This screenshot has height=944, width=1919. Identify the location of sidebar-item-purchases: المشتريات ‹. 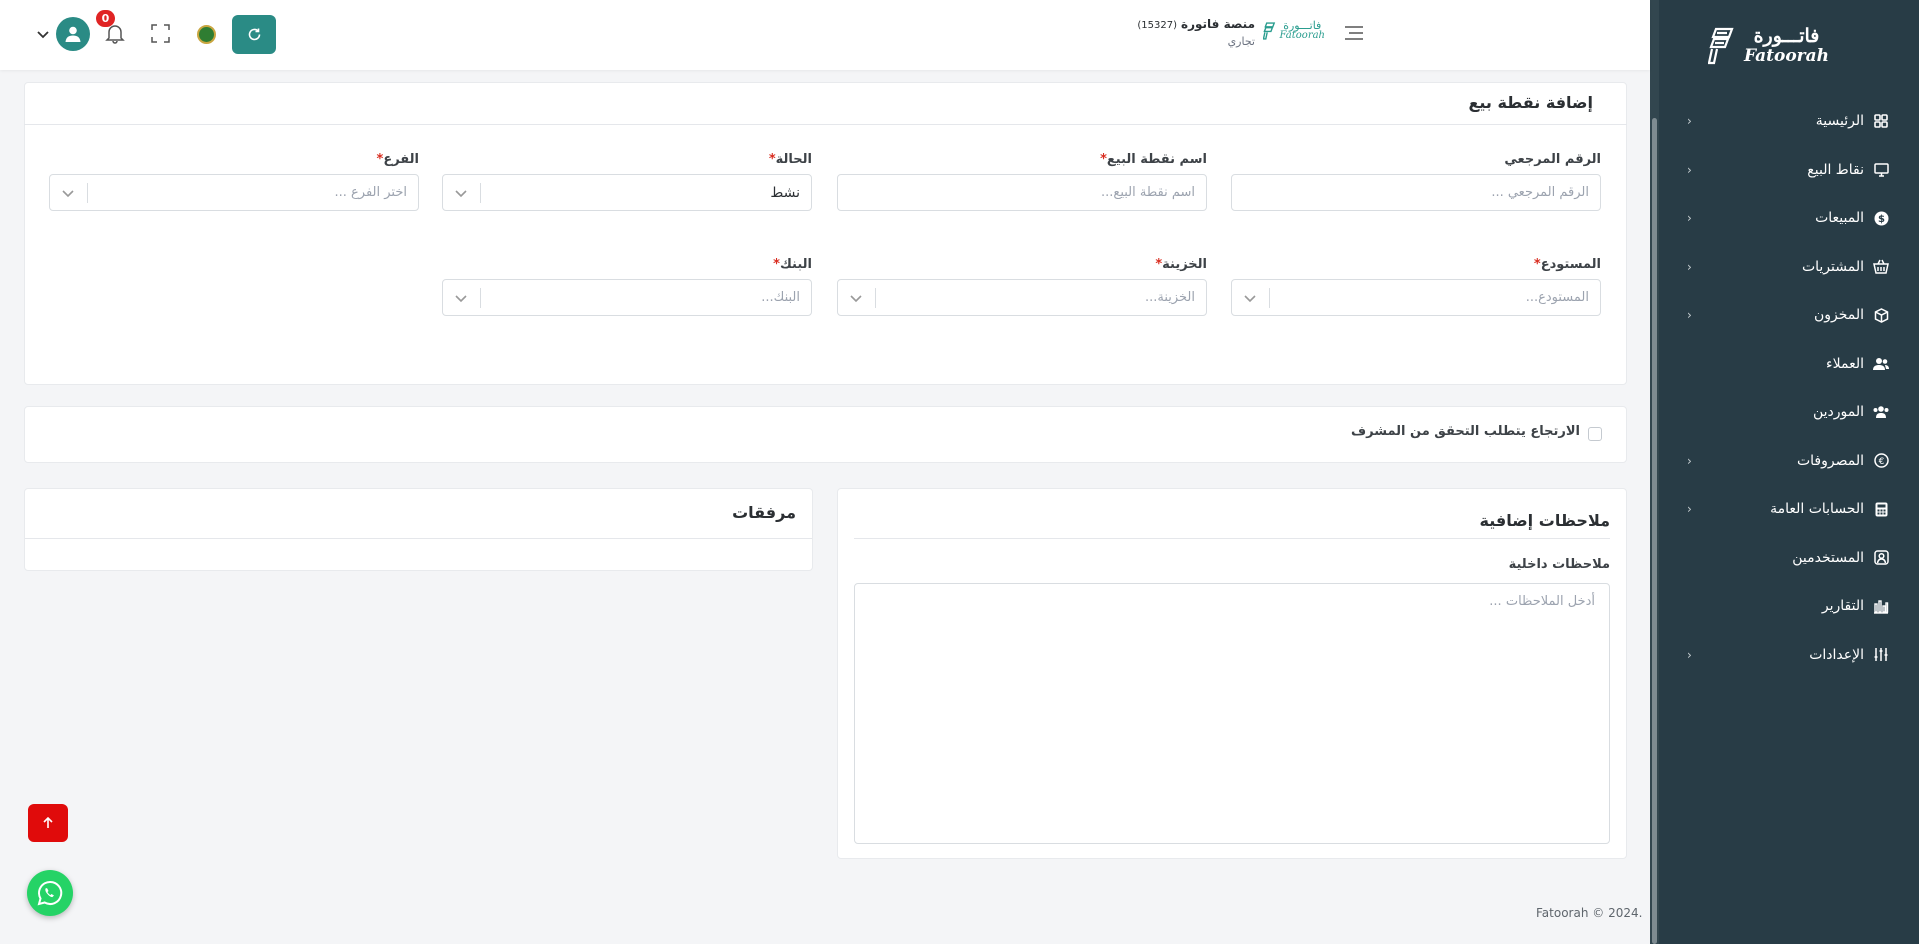
(1789, 267).